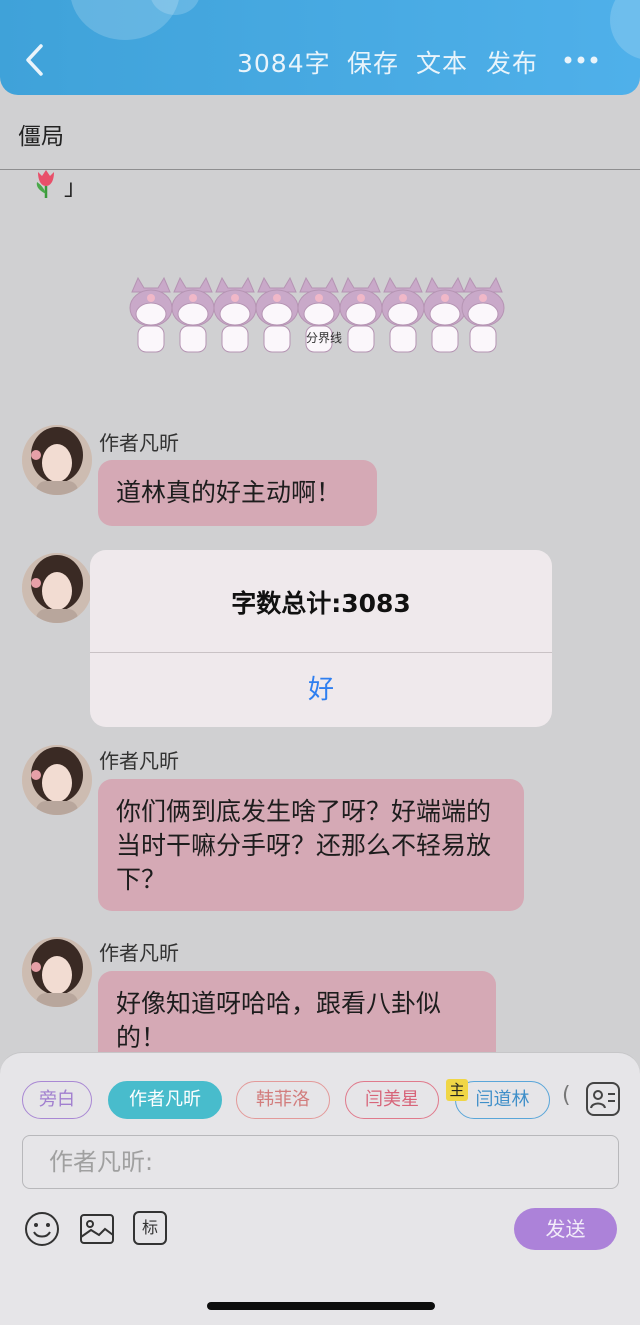 The width and height of the screenshot is (640, 1325). What do you see at coordinates (41, 134) in the screenshot?
I see `story-title: 僵局` at bounding box center [41, 134].